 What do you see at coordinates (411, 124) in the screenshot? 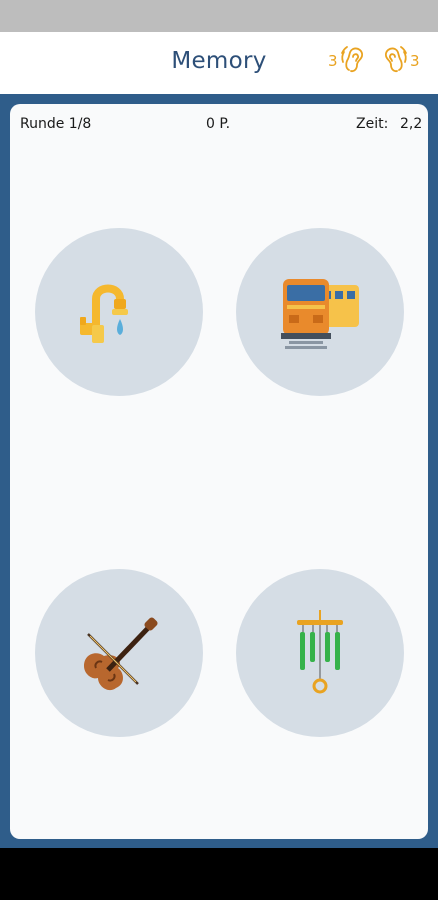
I see `time-value: 2,2` at bounding box center [411, 124].